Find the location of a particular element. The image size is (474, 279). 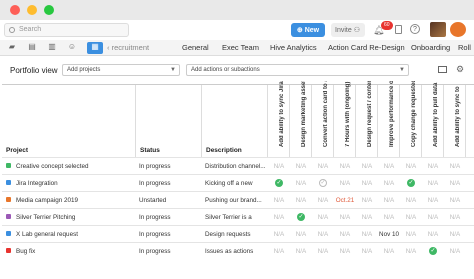

maximize-window-button is located at coordinates (49, 10).